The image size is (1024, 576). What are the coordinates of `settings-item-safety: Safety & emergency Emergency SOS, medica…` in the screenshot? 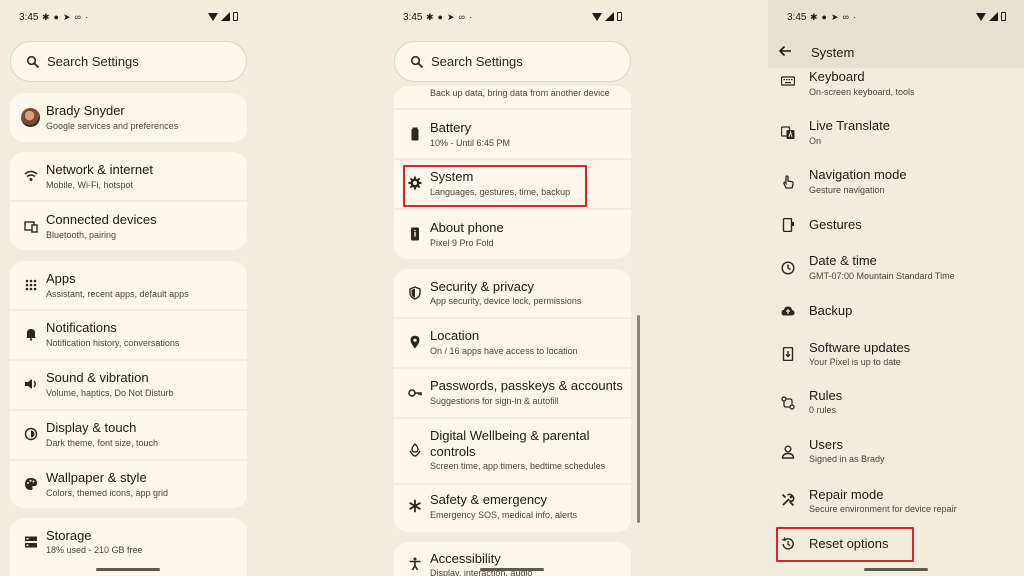 It's located at (512, 508).